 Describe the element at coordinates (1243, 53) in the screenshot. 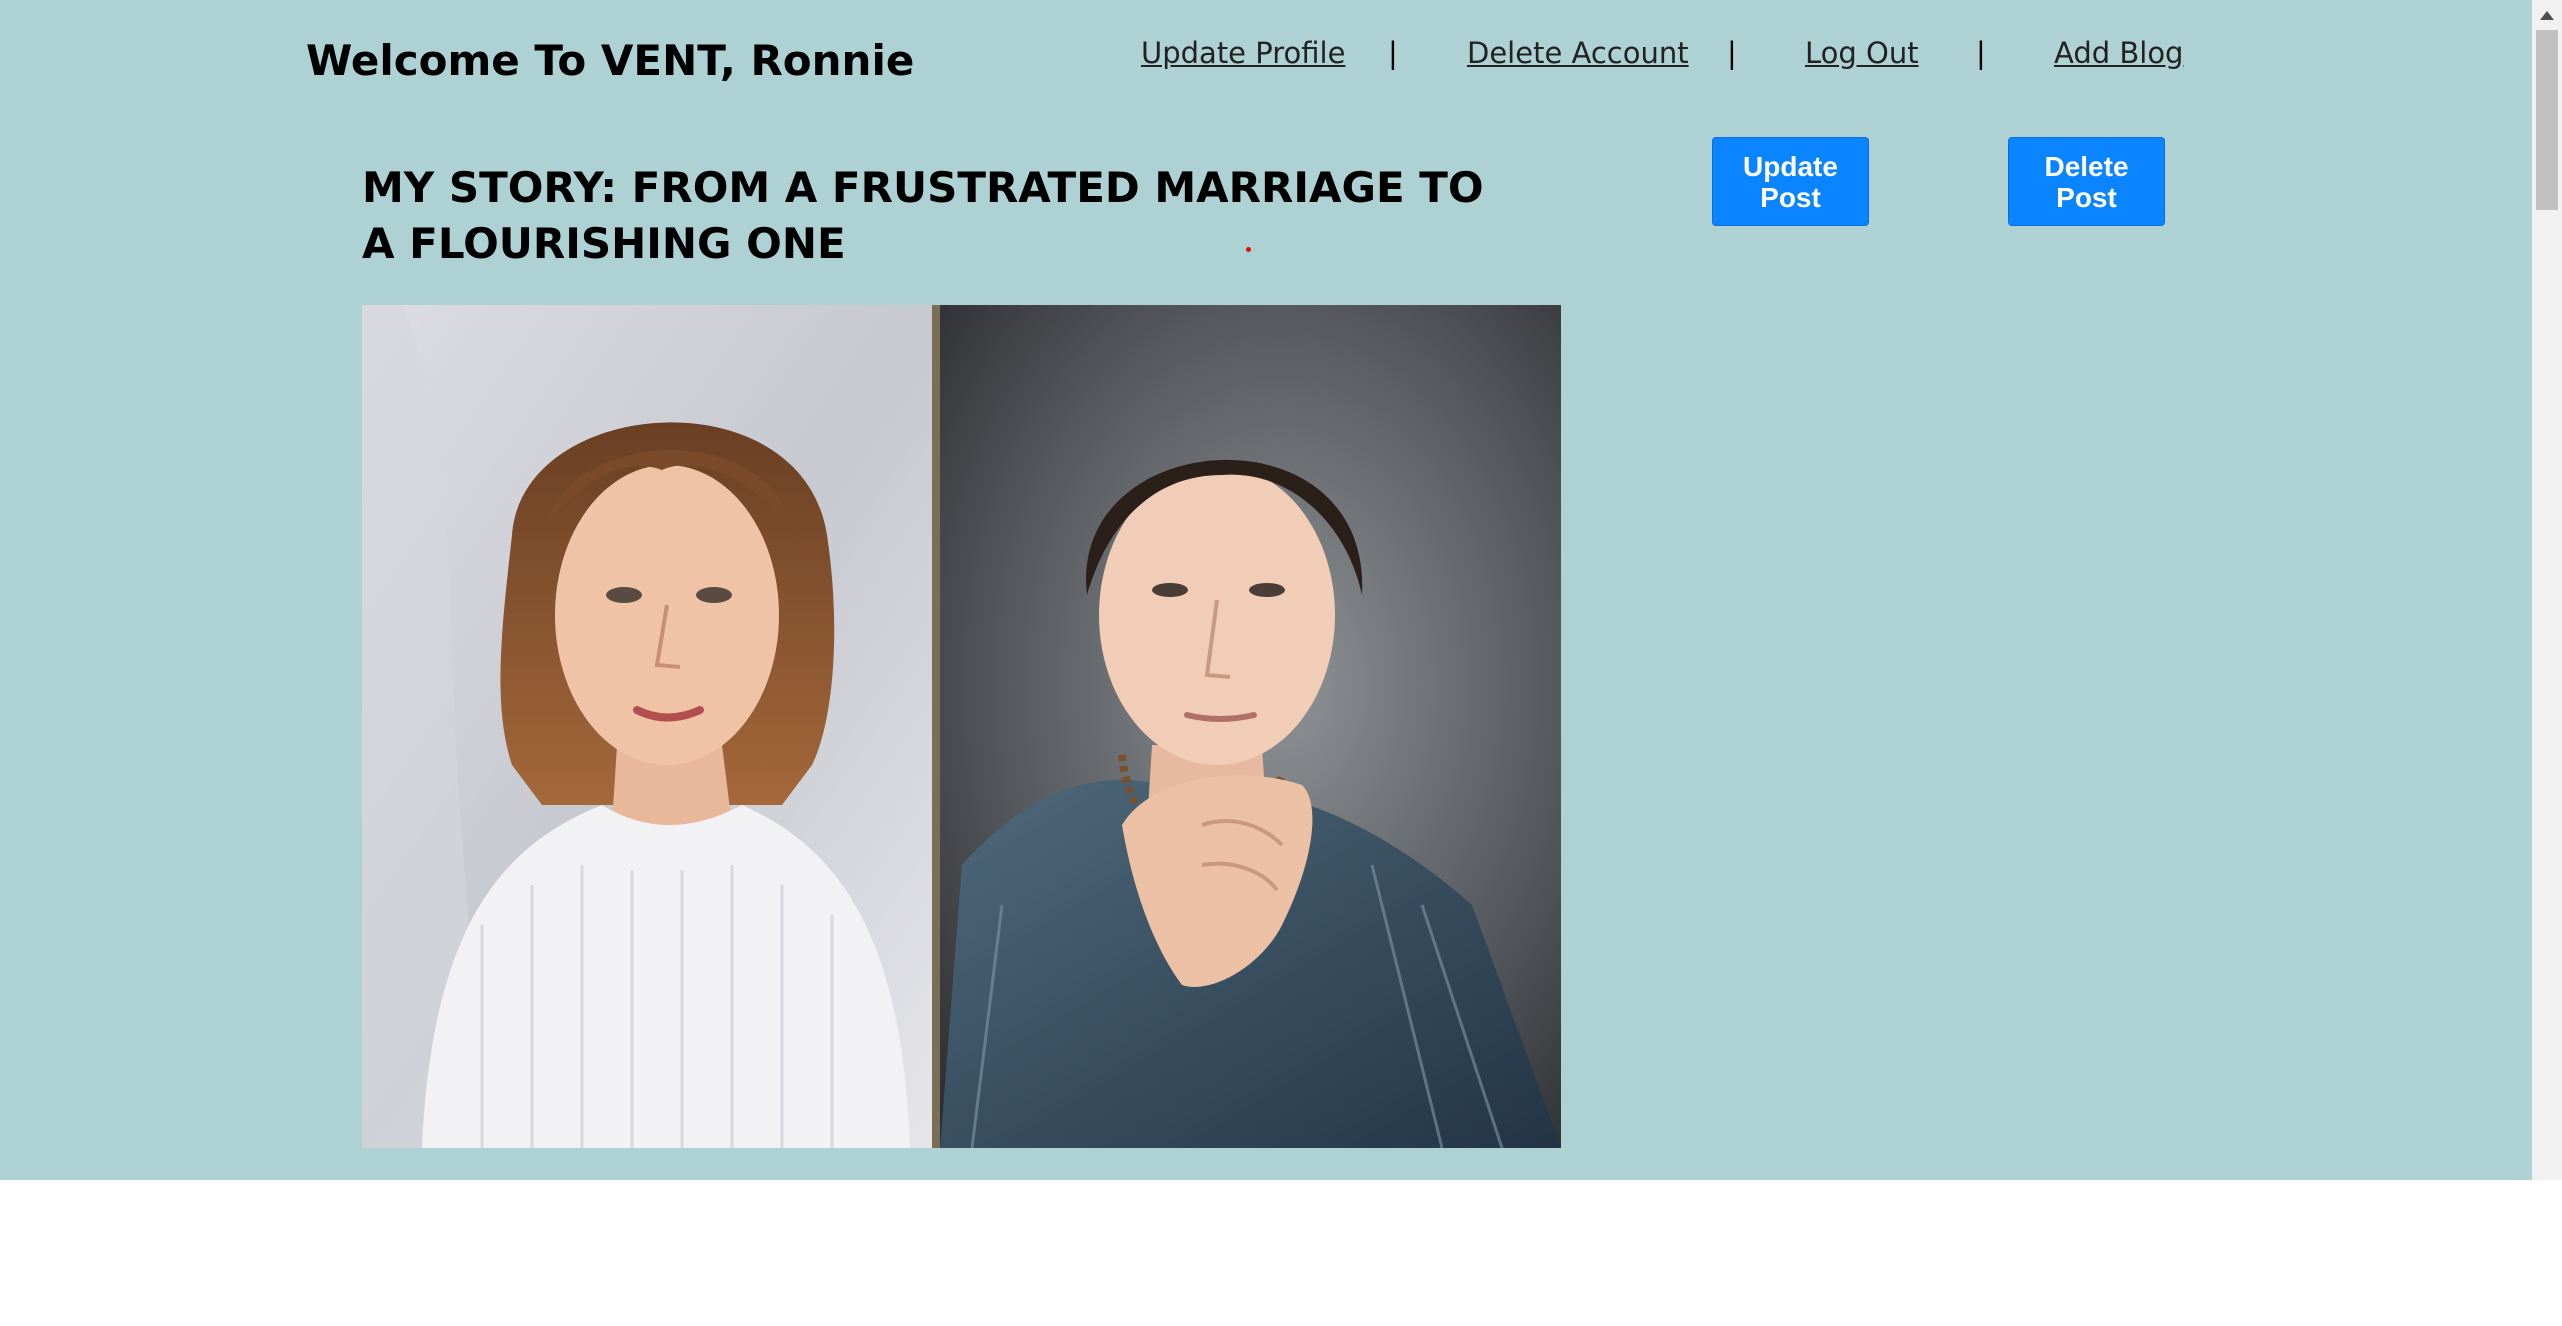

I see `nav-update-profile-link: Update Profile` at that location.